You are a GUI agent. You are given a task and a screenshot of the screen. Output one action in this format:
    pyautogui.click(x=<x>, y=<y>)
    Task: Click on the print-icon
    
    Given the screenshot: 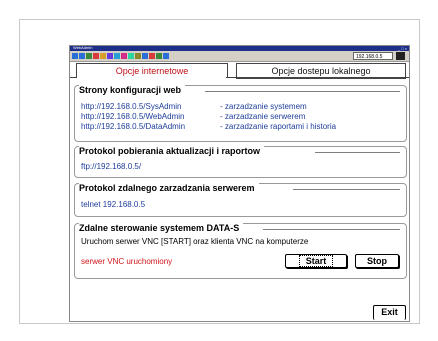 What is the action you would take?
    pyautogui.click(x=138, y=56)
    